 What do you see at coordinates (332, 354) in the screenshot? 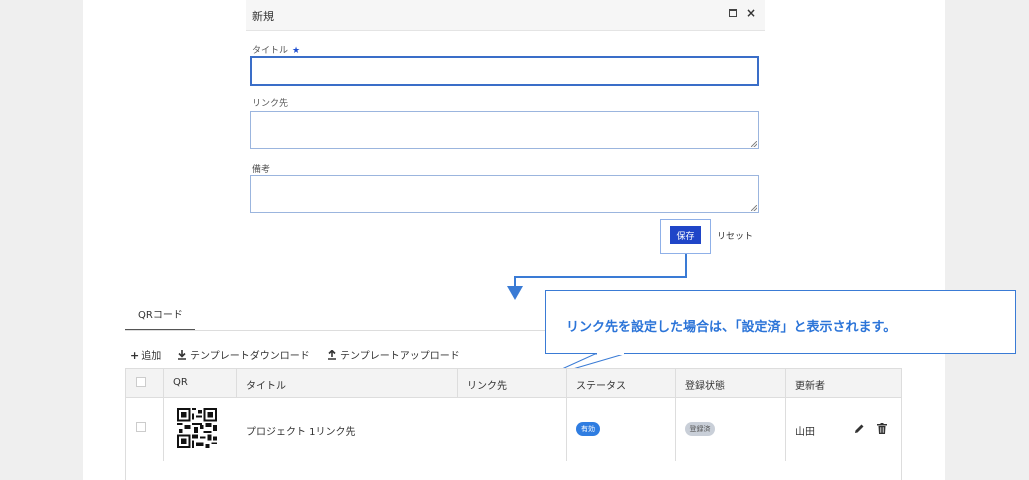
I see `upload-icon` at bounding box center [332, 354].